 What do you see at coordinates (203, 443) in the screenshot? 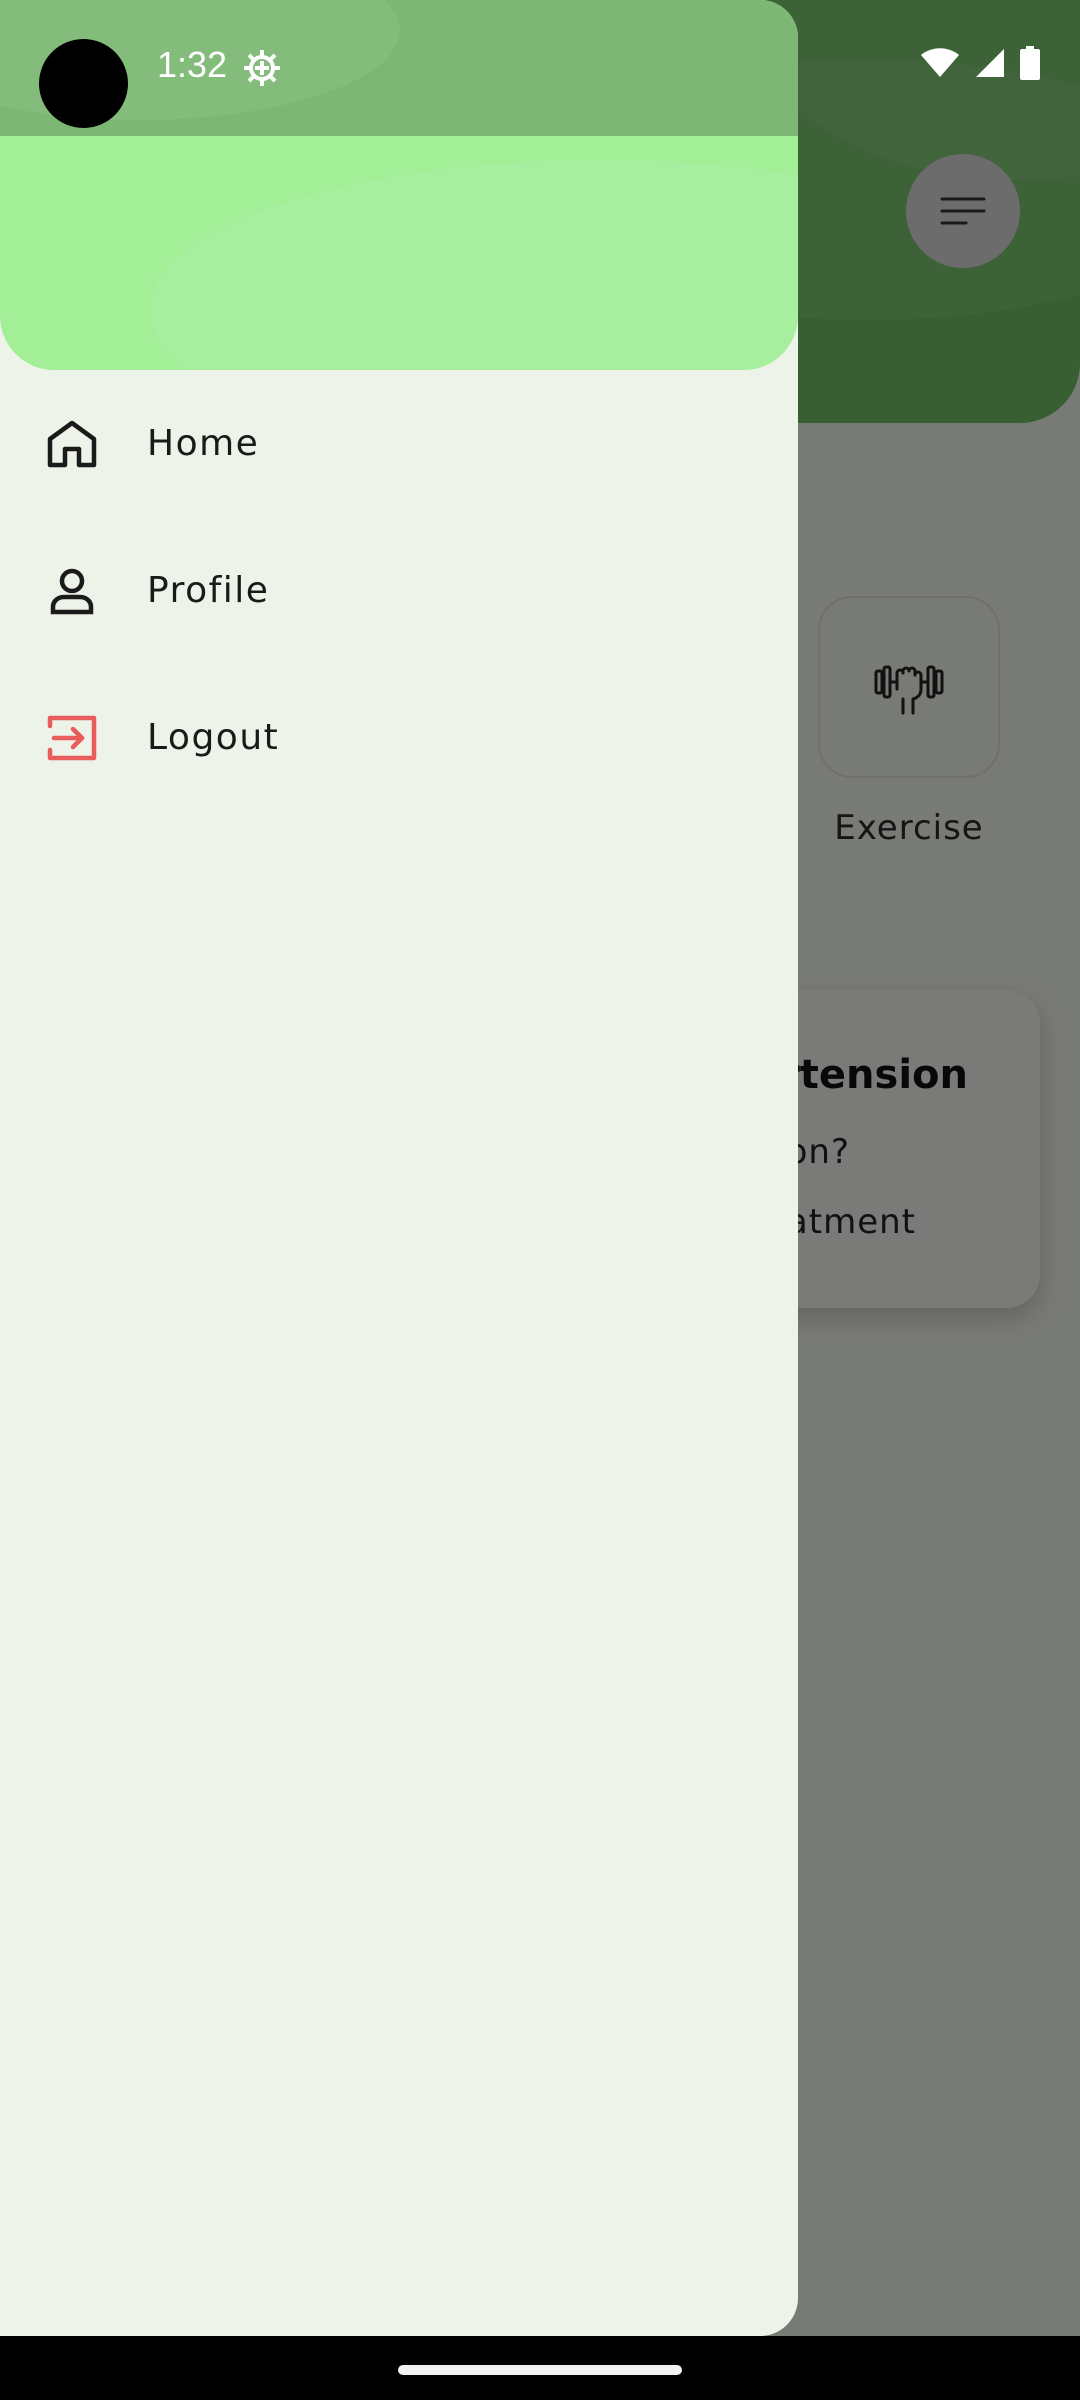
I see `drawer-item-label: Home` at bounding box center [203, 443].